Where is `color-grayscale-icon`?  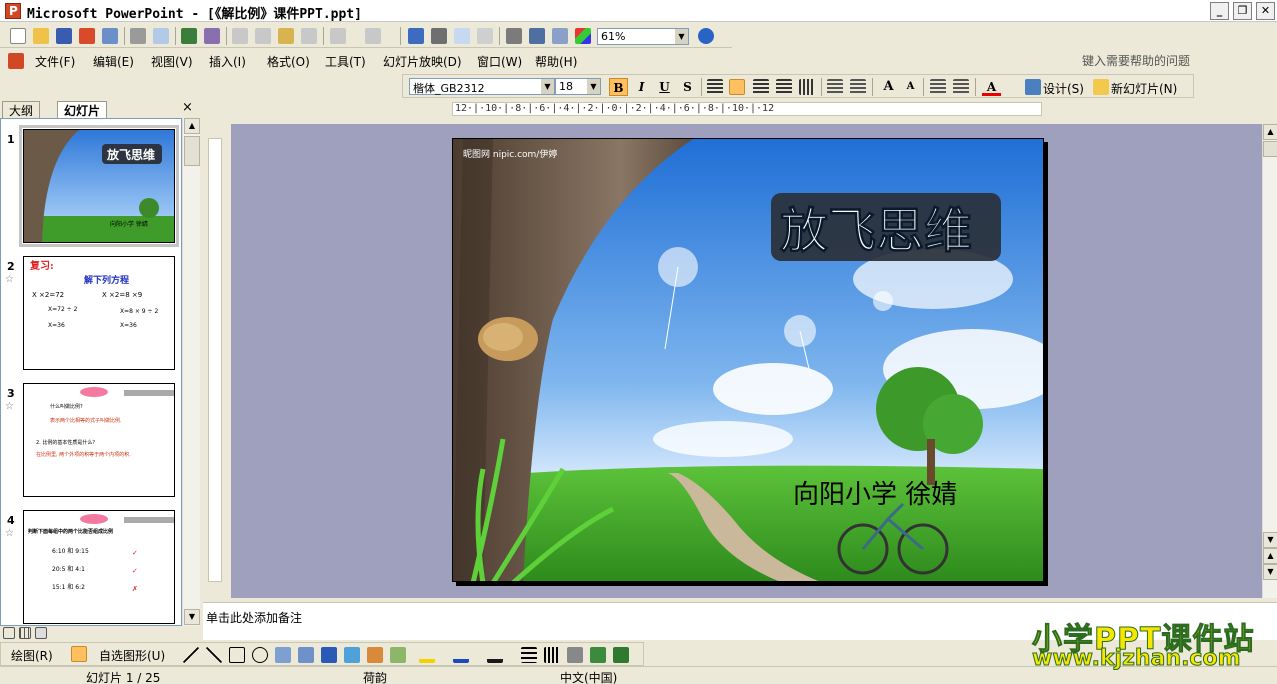 color-grayscale-icon is located at coordinates (583, 36).